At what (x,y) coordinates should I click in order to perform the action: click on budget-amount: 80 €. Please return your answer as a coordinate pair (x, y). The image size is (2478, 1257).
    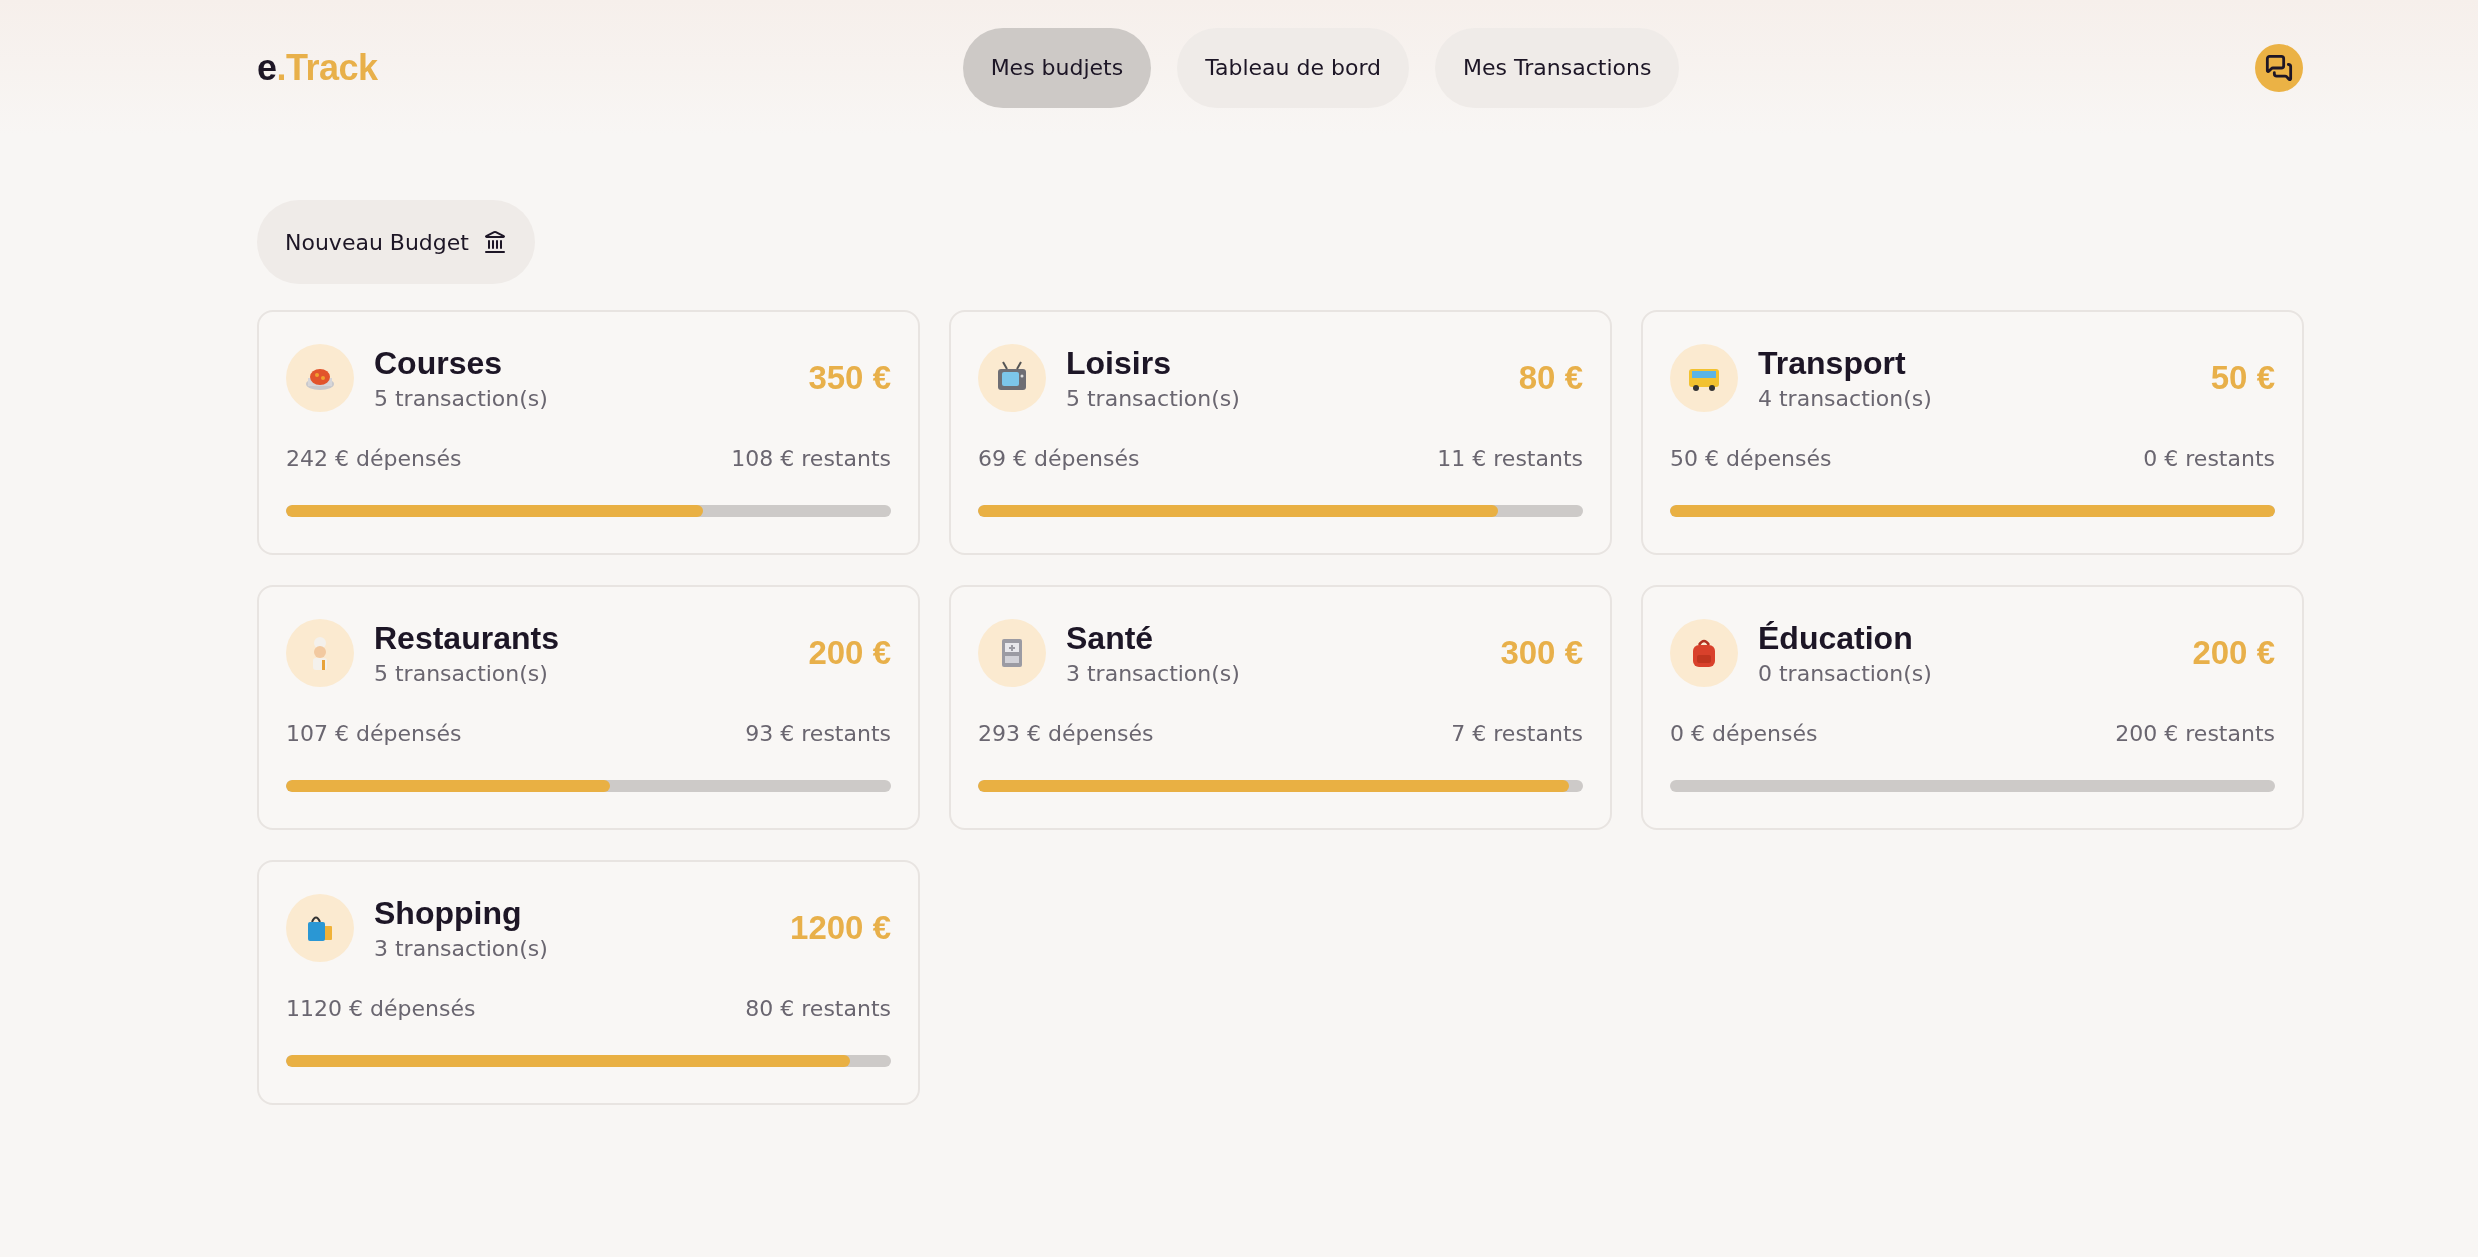
    Looking at the image, I should click on (1550, 378).